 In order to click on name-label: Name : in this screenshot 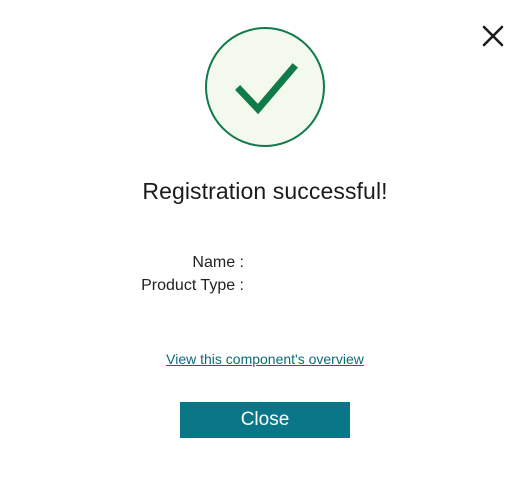, I will do `click(218, 262)`.